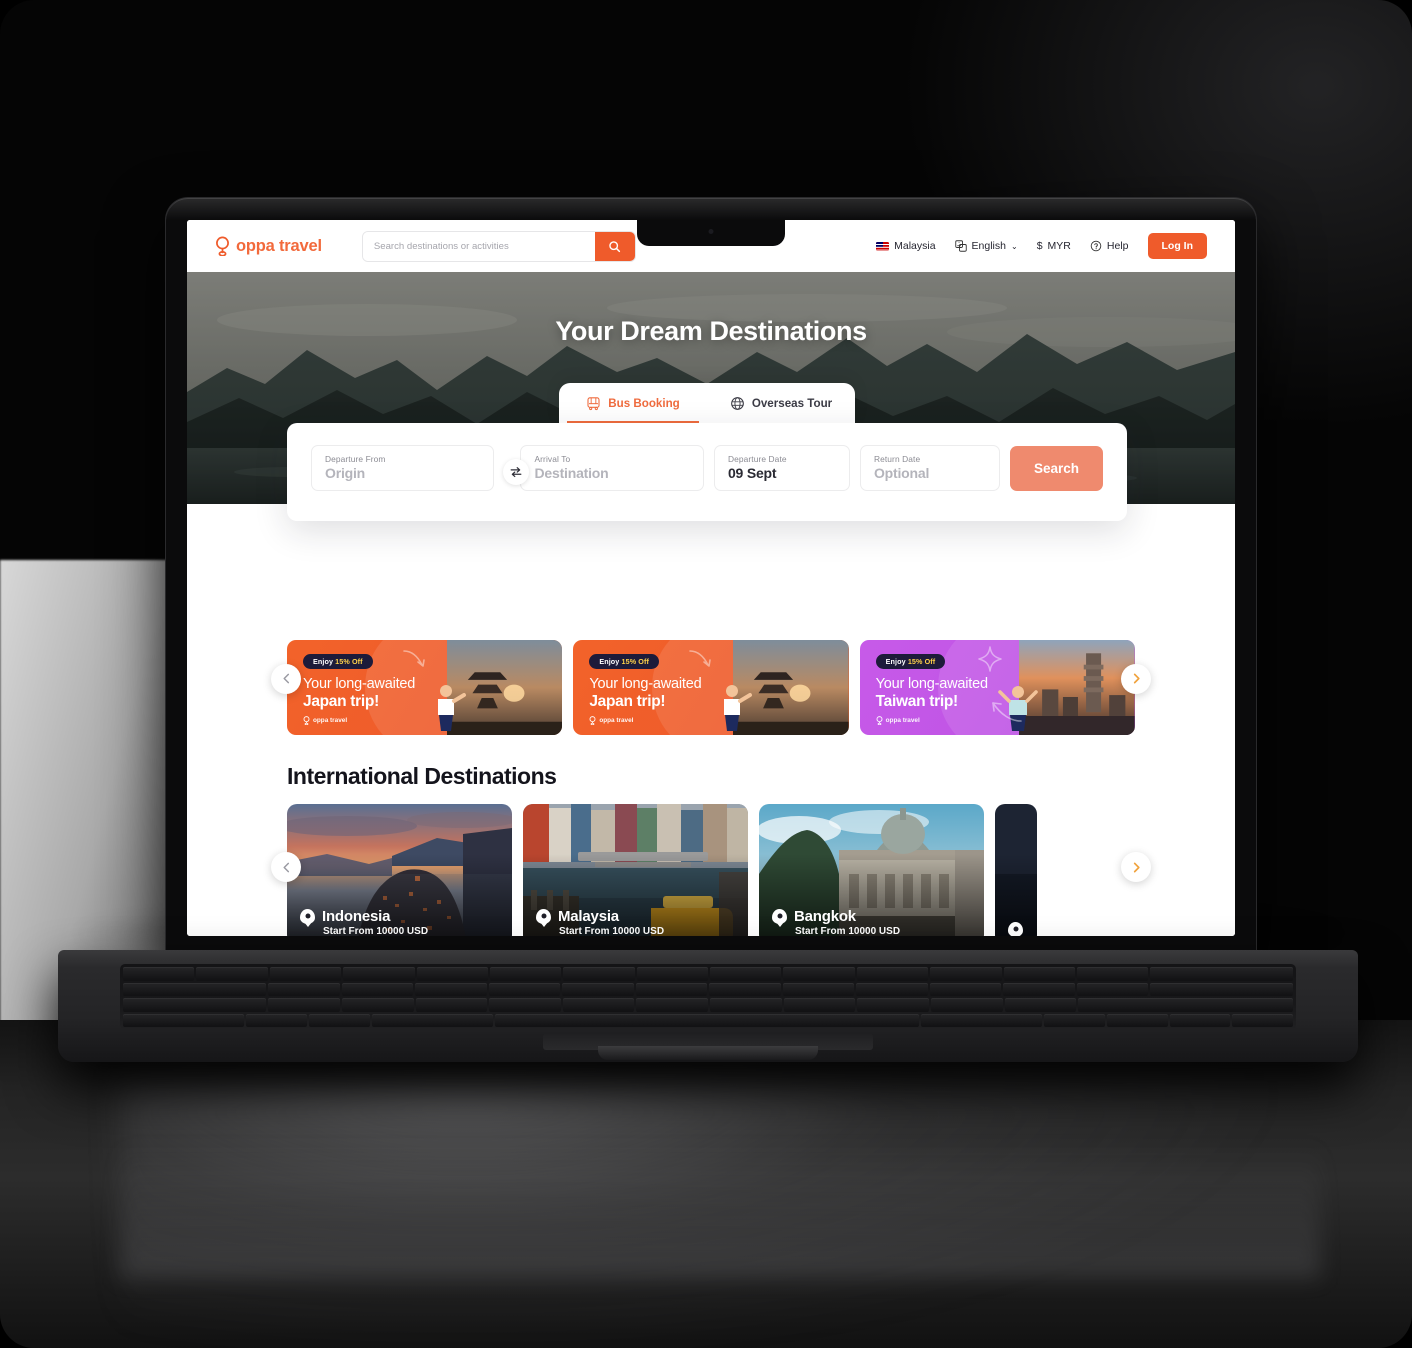 The height and width of the screenshot is (1348, 1412). Describe the element at coordinates (1059, 246) in the screenshot. I see `currency-label: MYR` at that location.